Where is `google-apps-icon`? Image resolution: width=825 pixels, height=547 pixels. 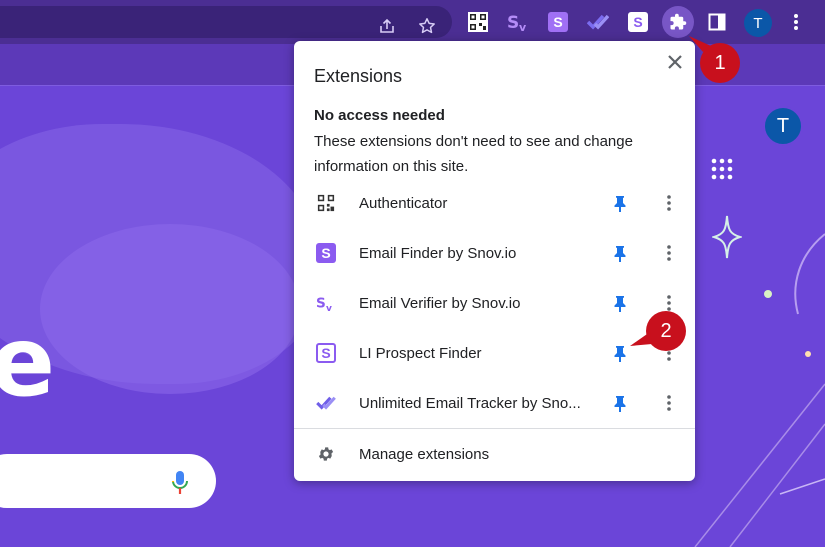 google-apps-icon is located at coordinates (722, 169).